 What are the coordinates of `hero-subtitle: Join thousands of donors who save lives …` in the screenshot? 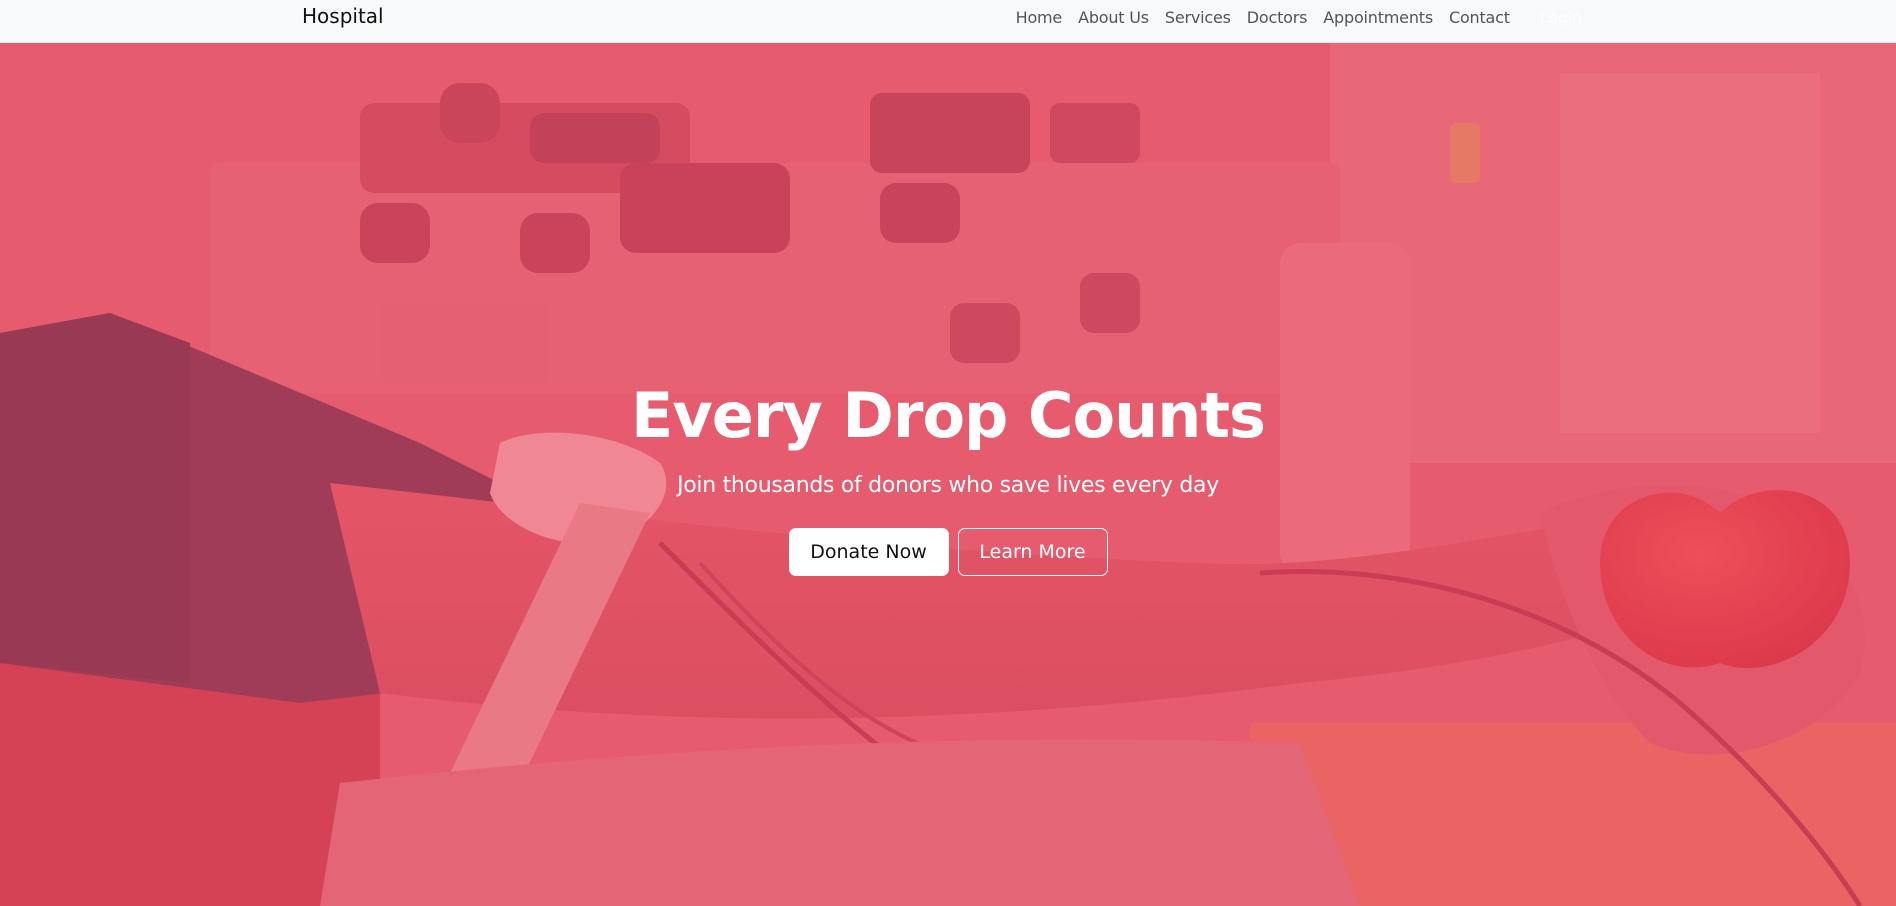 It's located at (948, 485).